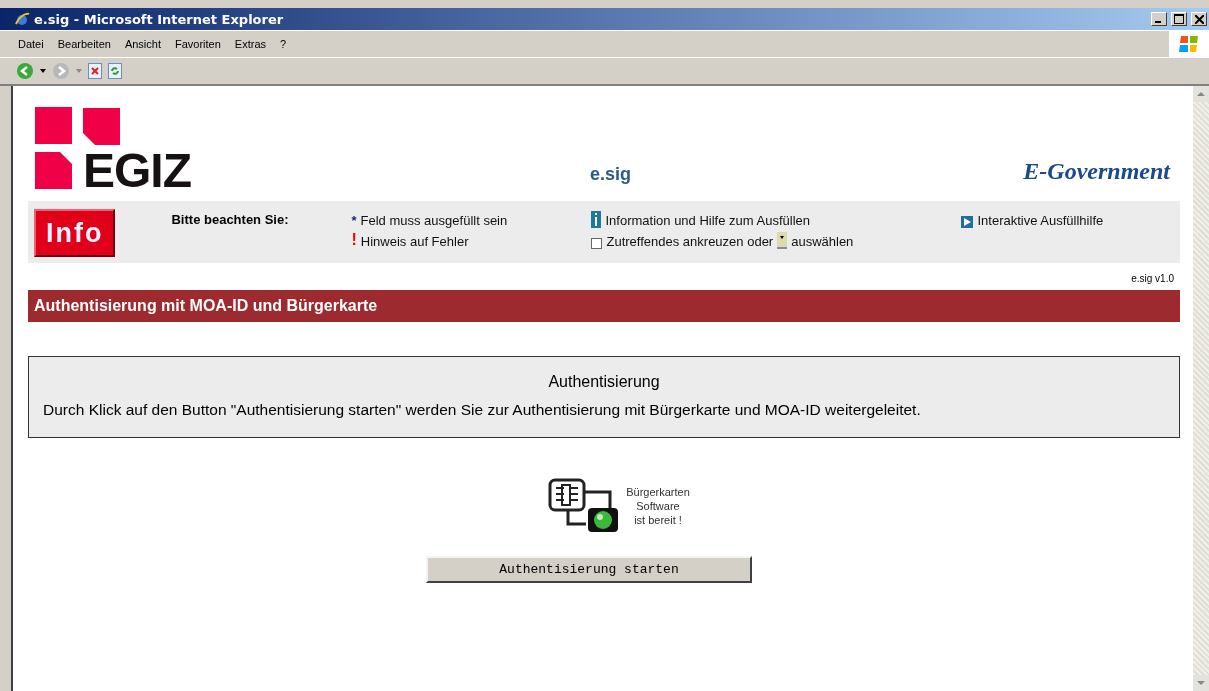  I want to click on exclamation-symbol: !, so click(354, 240).